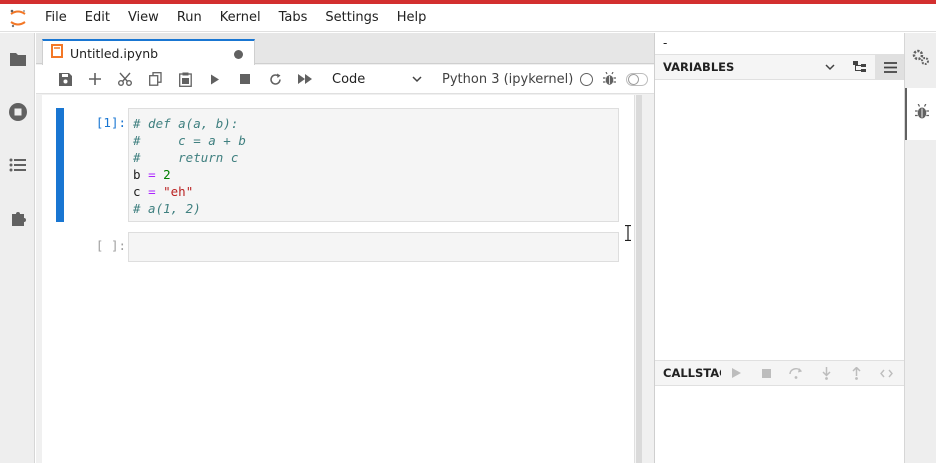 This screenshot has height=463, width=936. I want to click on run-button, so click(215, 79).